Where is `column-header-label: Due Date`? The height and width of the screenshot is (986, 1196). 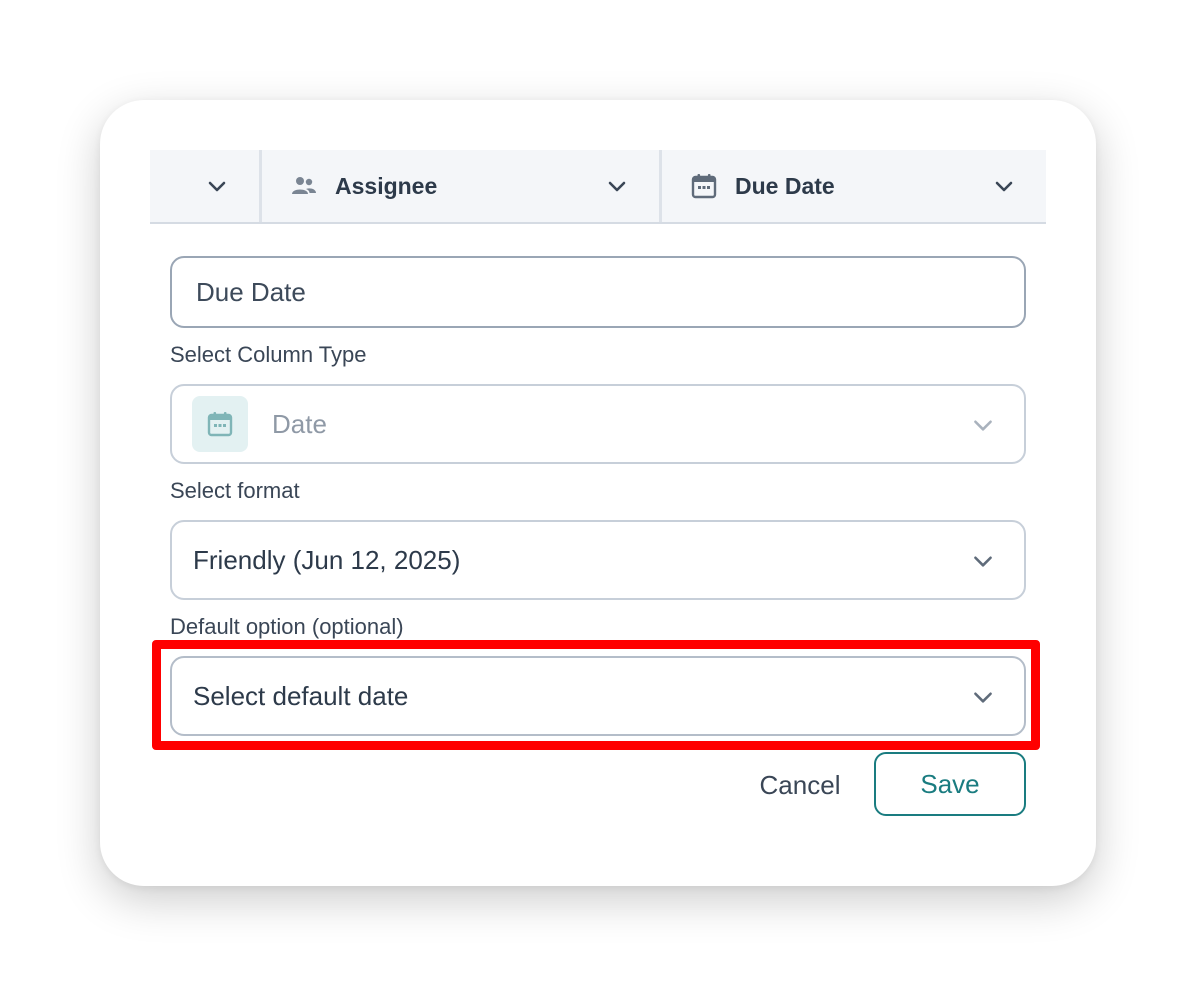
column-header-label: Due Date is located at coordinates (785, 185).